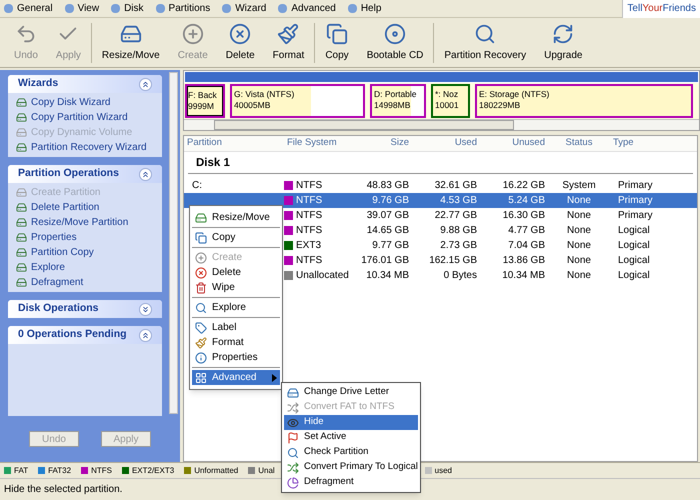 The image size is (700, 500). Describe the element at coordinates (485, 42) in the screenshot. I see `toolbar-button: Partition Recovery` at that location.